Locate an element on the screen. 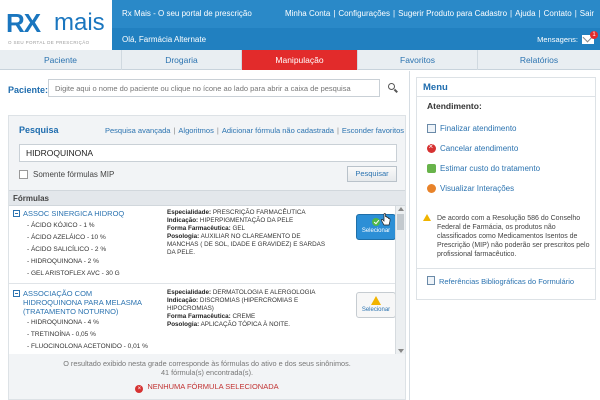 This screenshot has height=400, width=600. messages-label: Mensagens: is located at coordinates (557, 39).